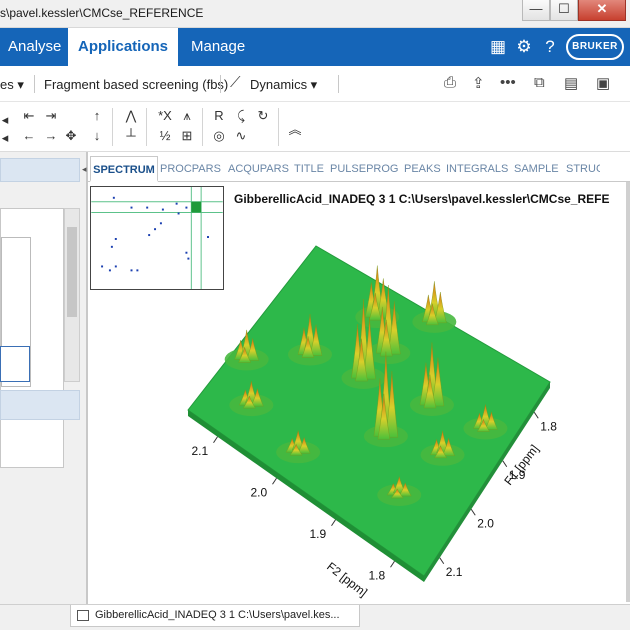 The image size is (630, 630). Describe the element at coordinates (219, 136) in the screenshot. I see `target-icon: ◎` at that location.